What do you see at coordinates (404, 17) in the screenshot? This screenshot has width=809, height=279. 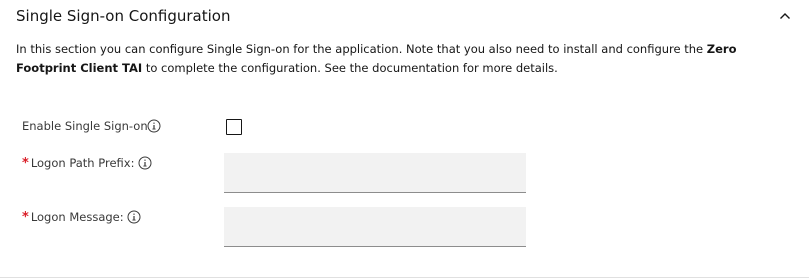 I see `section-header-toggle: Single Sign-on Configuration` at bounding box center [404, 17].